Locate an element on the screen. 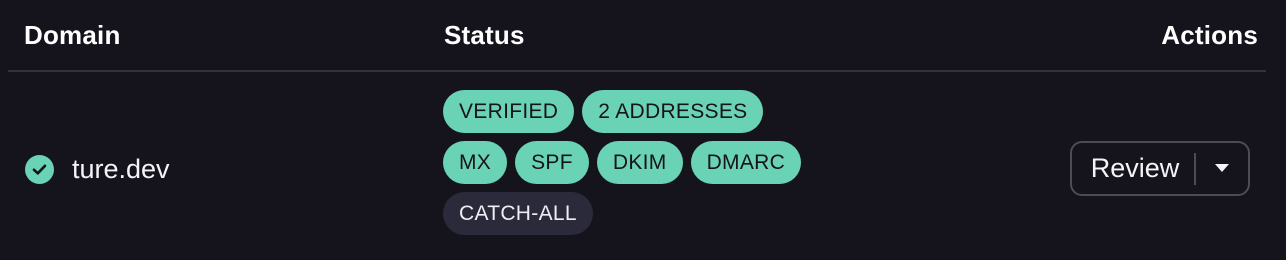 The height and width of the screenshot is (260, 1286). actions-column-header: Actions is located at coordinates (1209, 35).